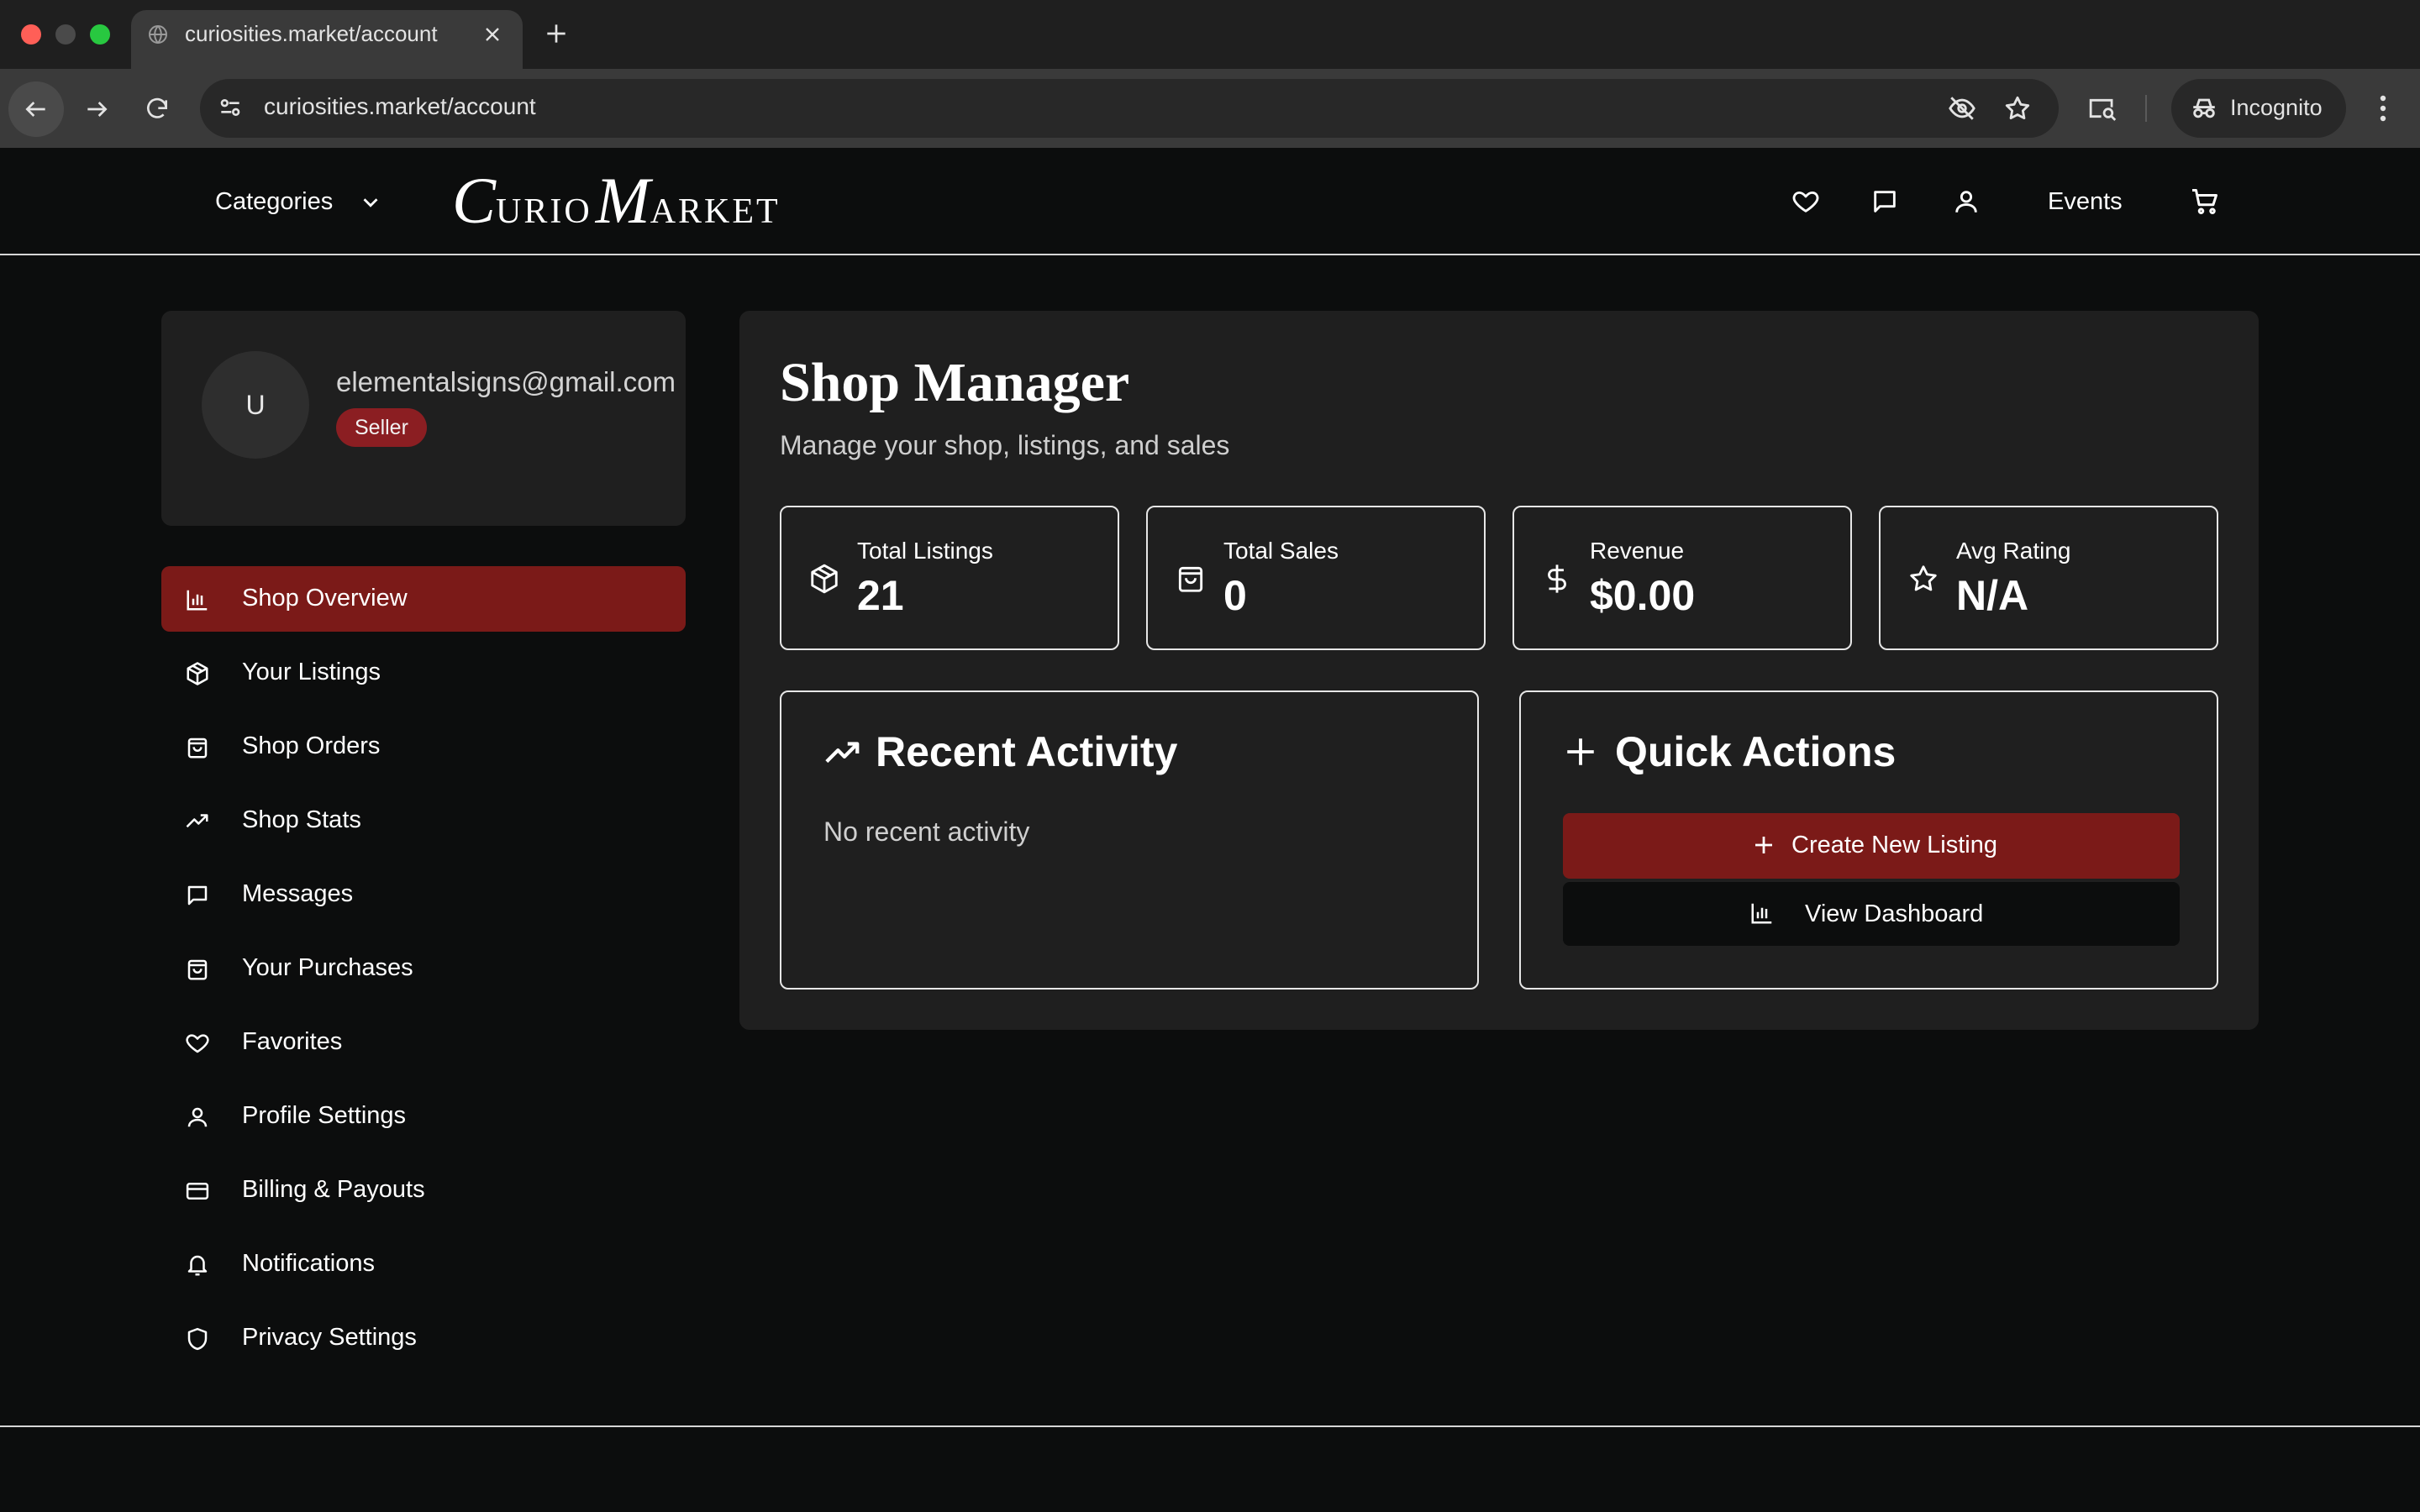  Describe the element at coordinates (158, 34) in the screenshot. I see `globe-icon` at that location.